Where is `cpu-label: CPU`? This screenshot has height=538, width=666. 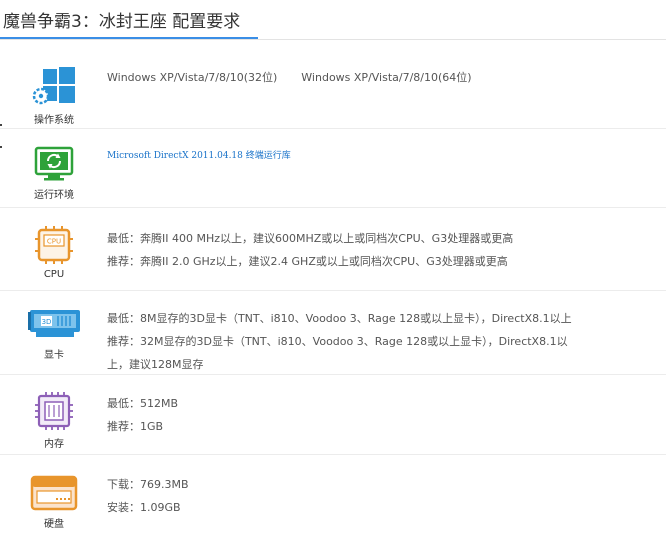
cpu-label: CPU is located at coordinates (54, 274).